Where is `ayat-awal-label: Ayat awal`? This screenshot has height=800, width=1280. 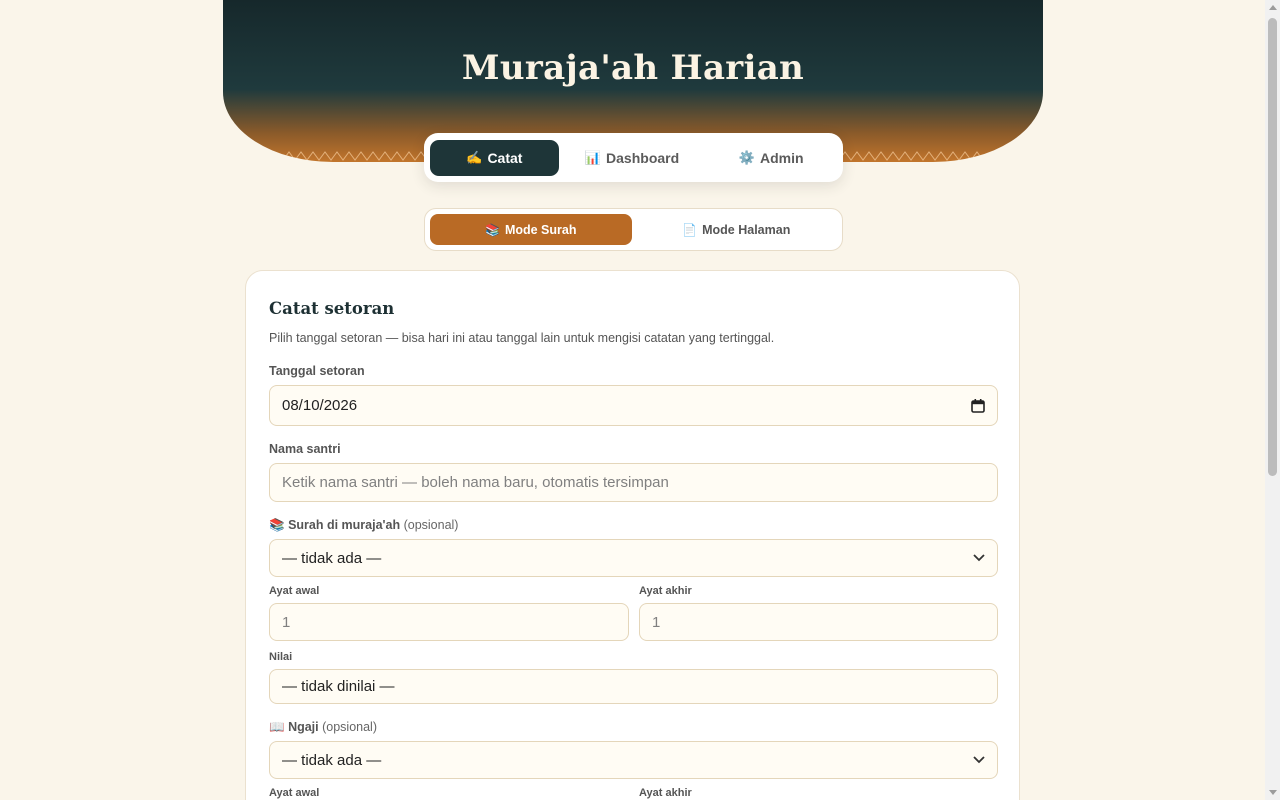
ayat-awal-label: Ayat awal is located at coordinates (294, 591).